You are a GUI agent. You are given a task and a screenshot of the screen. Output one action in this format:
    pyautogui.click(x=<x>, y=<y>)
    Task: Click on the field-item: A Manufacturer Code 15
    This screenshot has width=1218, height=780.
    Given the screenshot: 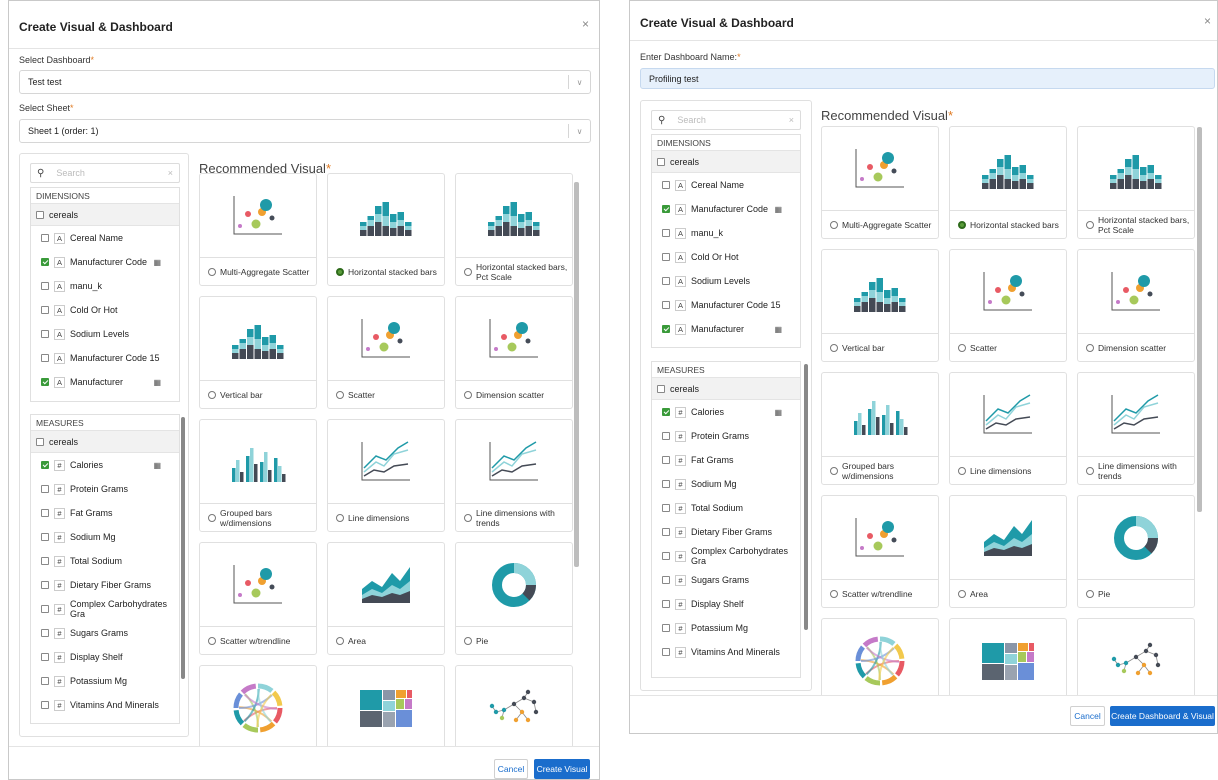 What is the action you would take?
    pyautogui.click(x=726, y=305)
    